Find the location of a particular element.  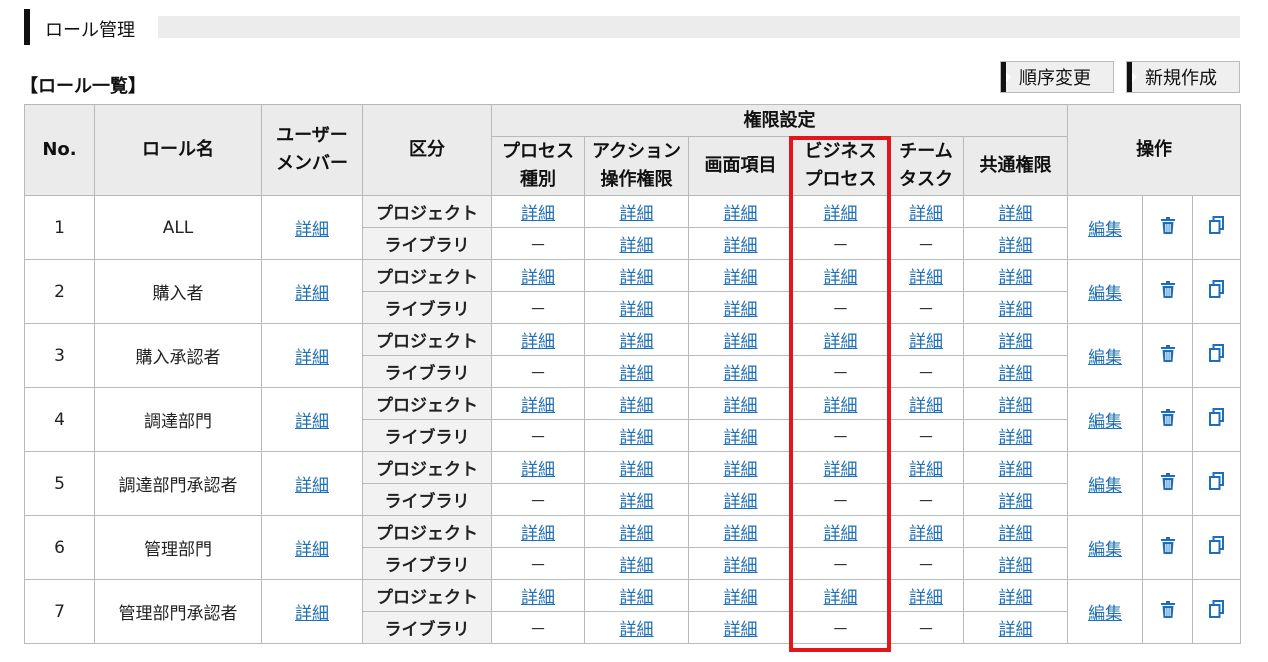

team-task-cell: 詳細 is located at coordinates (926, 211).